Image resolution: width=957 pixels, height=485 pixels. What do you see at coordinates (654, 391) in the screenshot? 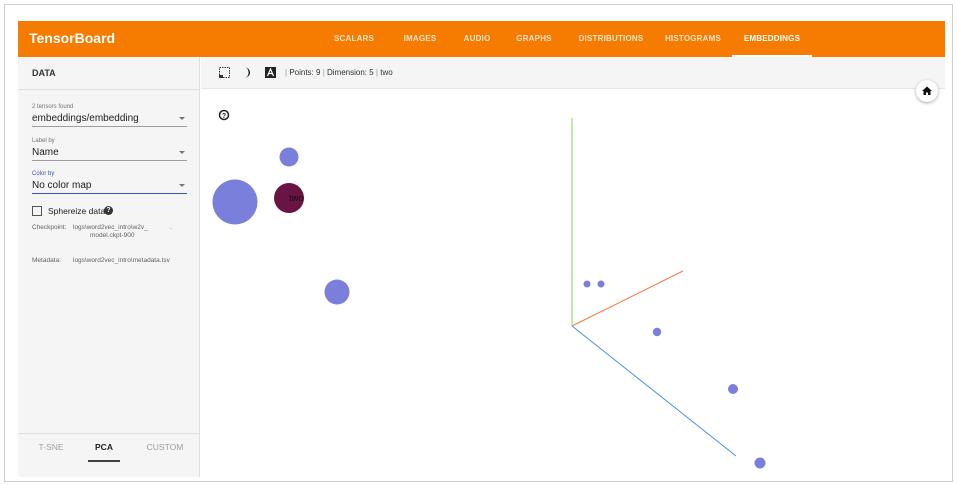
I see `x-axis` at bounding box center [654, 391].